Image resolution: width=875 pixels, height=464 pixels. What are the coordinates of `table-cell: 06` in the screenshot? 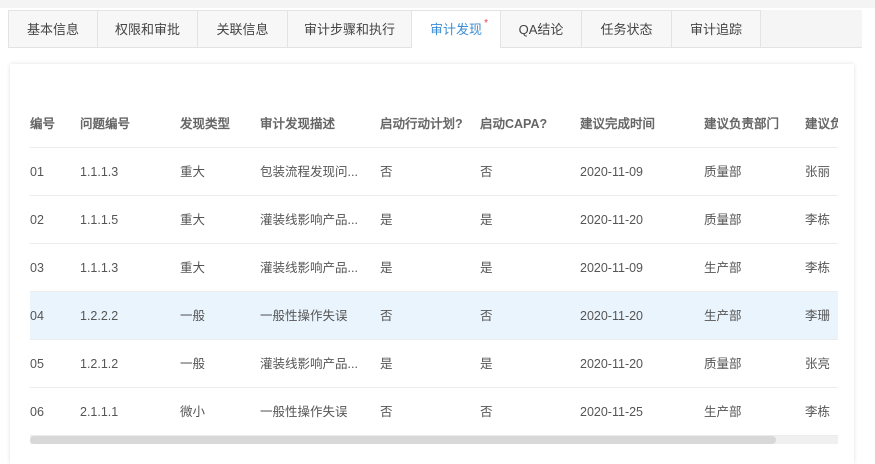 It's located at (37, 412).